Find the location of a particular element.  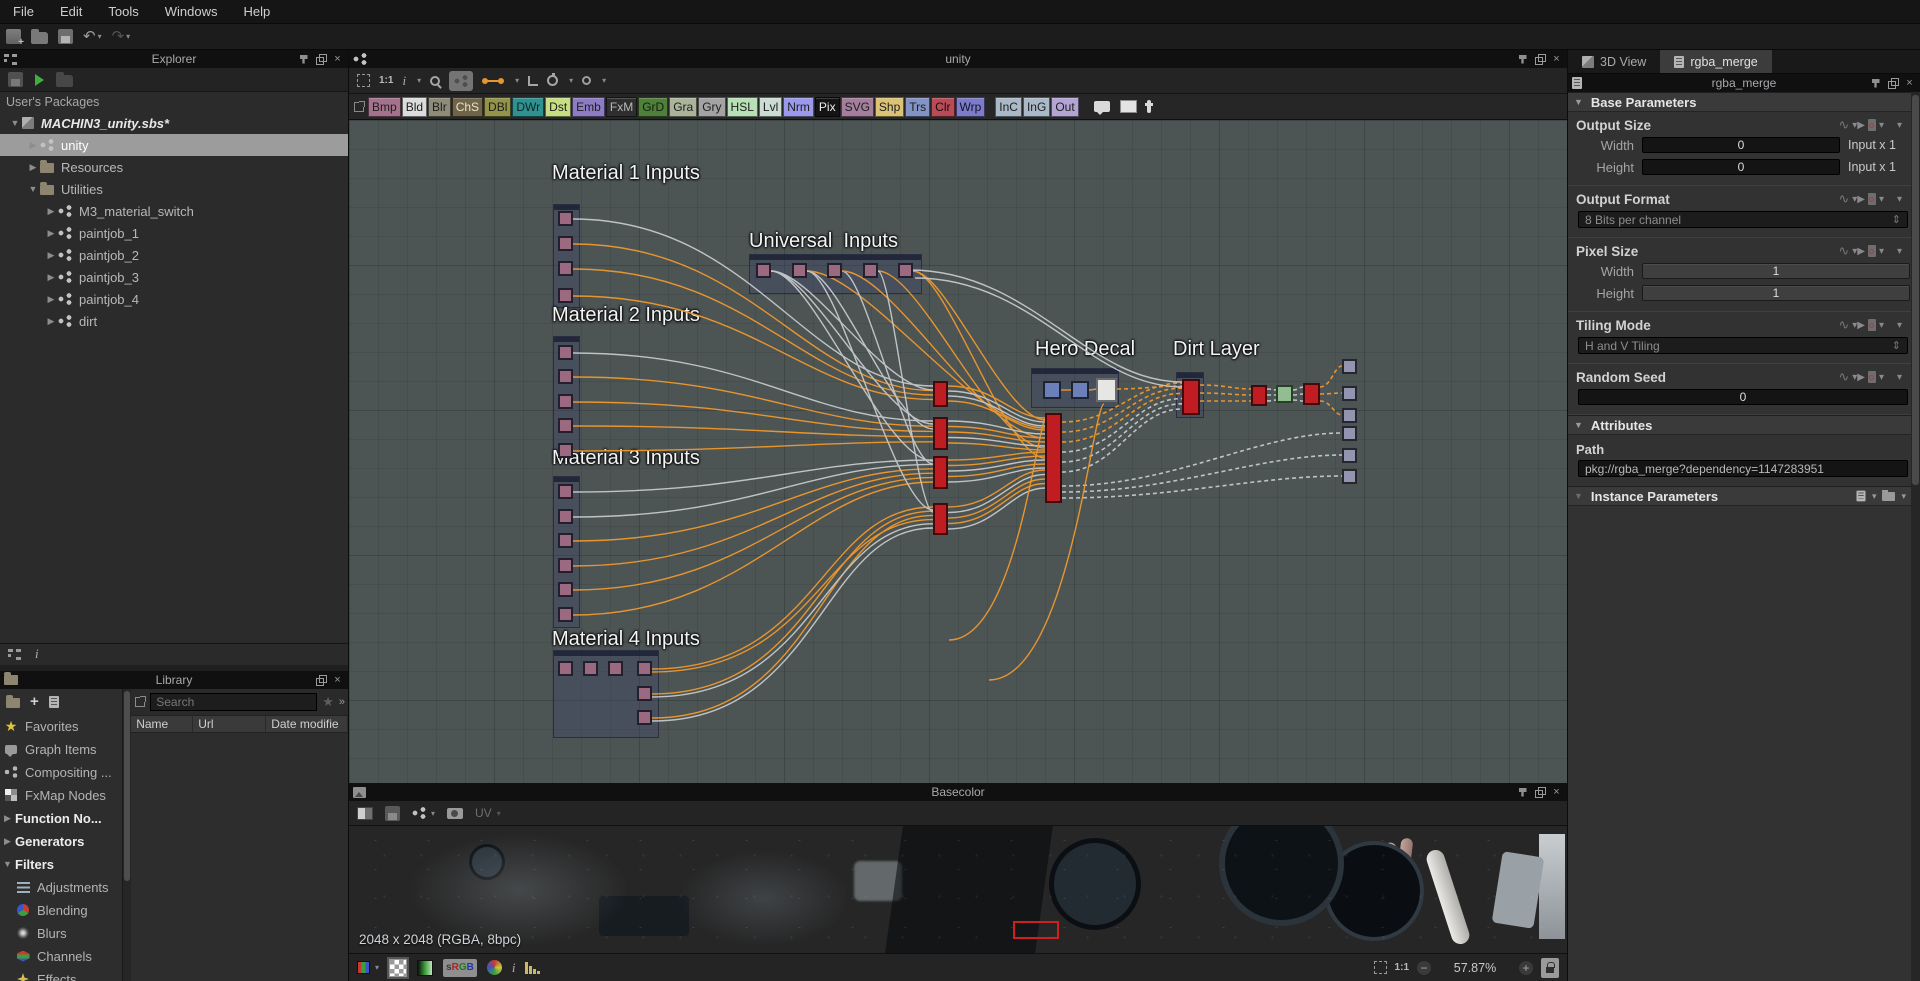

zoom-out-button: − is located at coordinates (1424, 967).